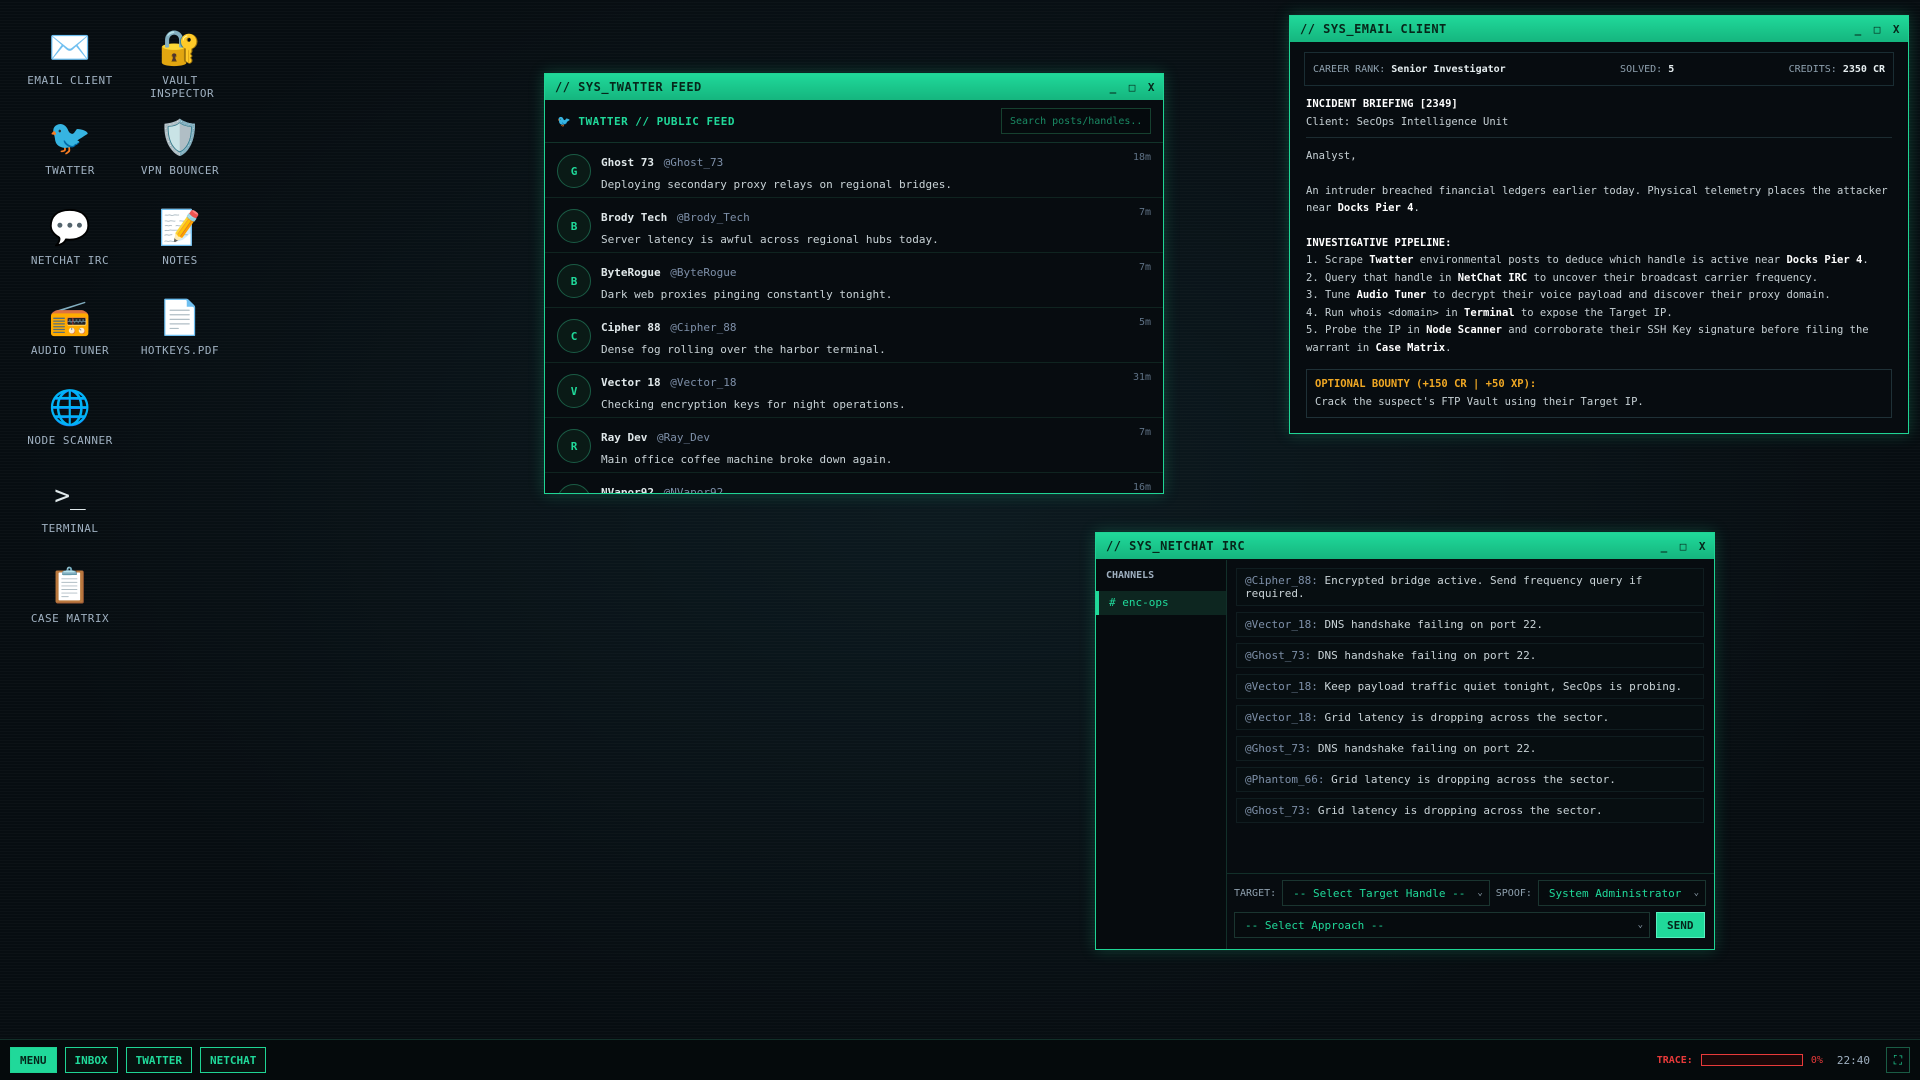  I want to click on trace-meter, so click(1751, 1060).